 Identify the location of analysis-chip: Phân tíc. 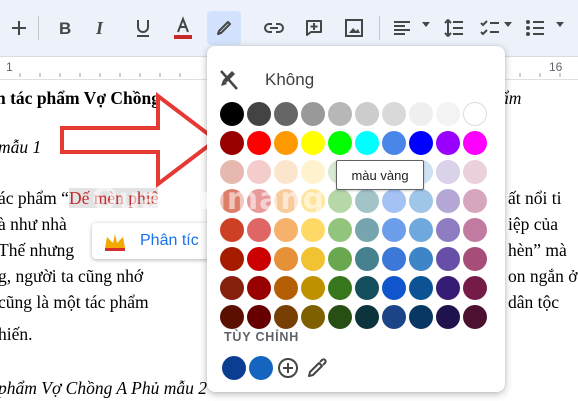
(151, 241).